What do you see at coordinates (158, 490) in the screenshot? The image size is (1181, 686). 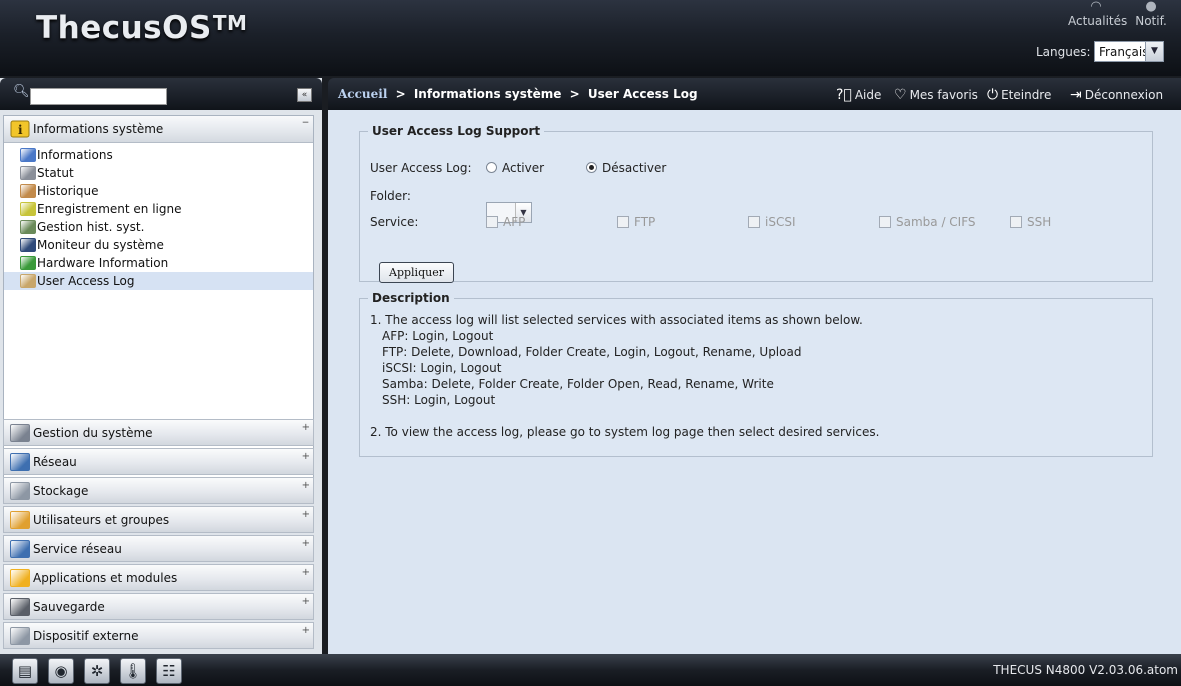 I see `category-storage: Stockage +` at bounding box center [158, 490].